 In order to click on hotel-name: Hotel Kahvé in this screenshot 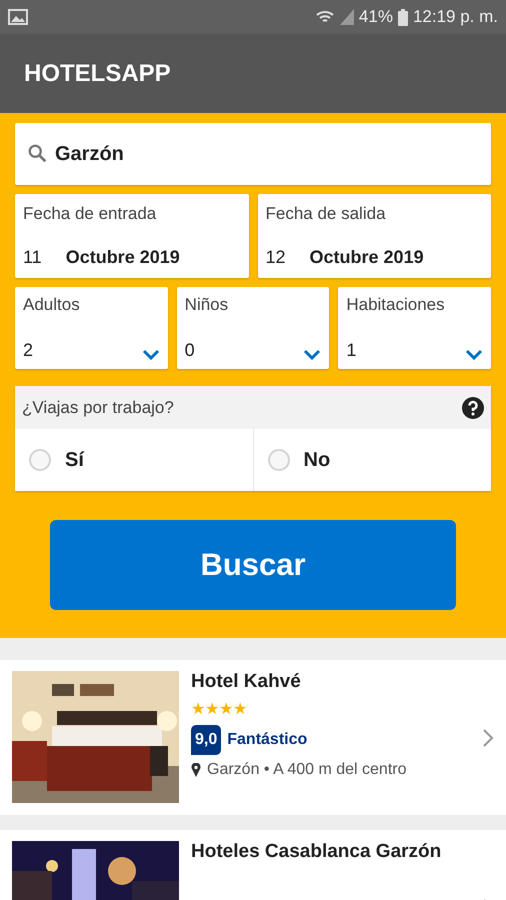, I will do `click(246, 682)`.